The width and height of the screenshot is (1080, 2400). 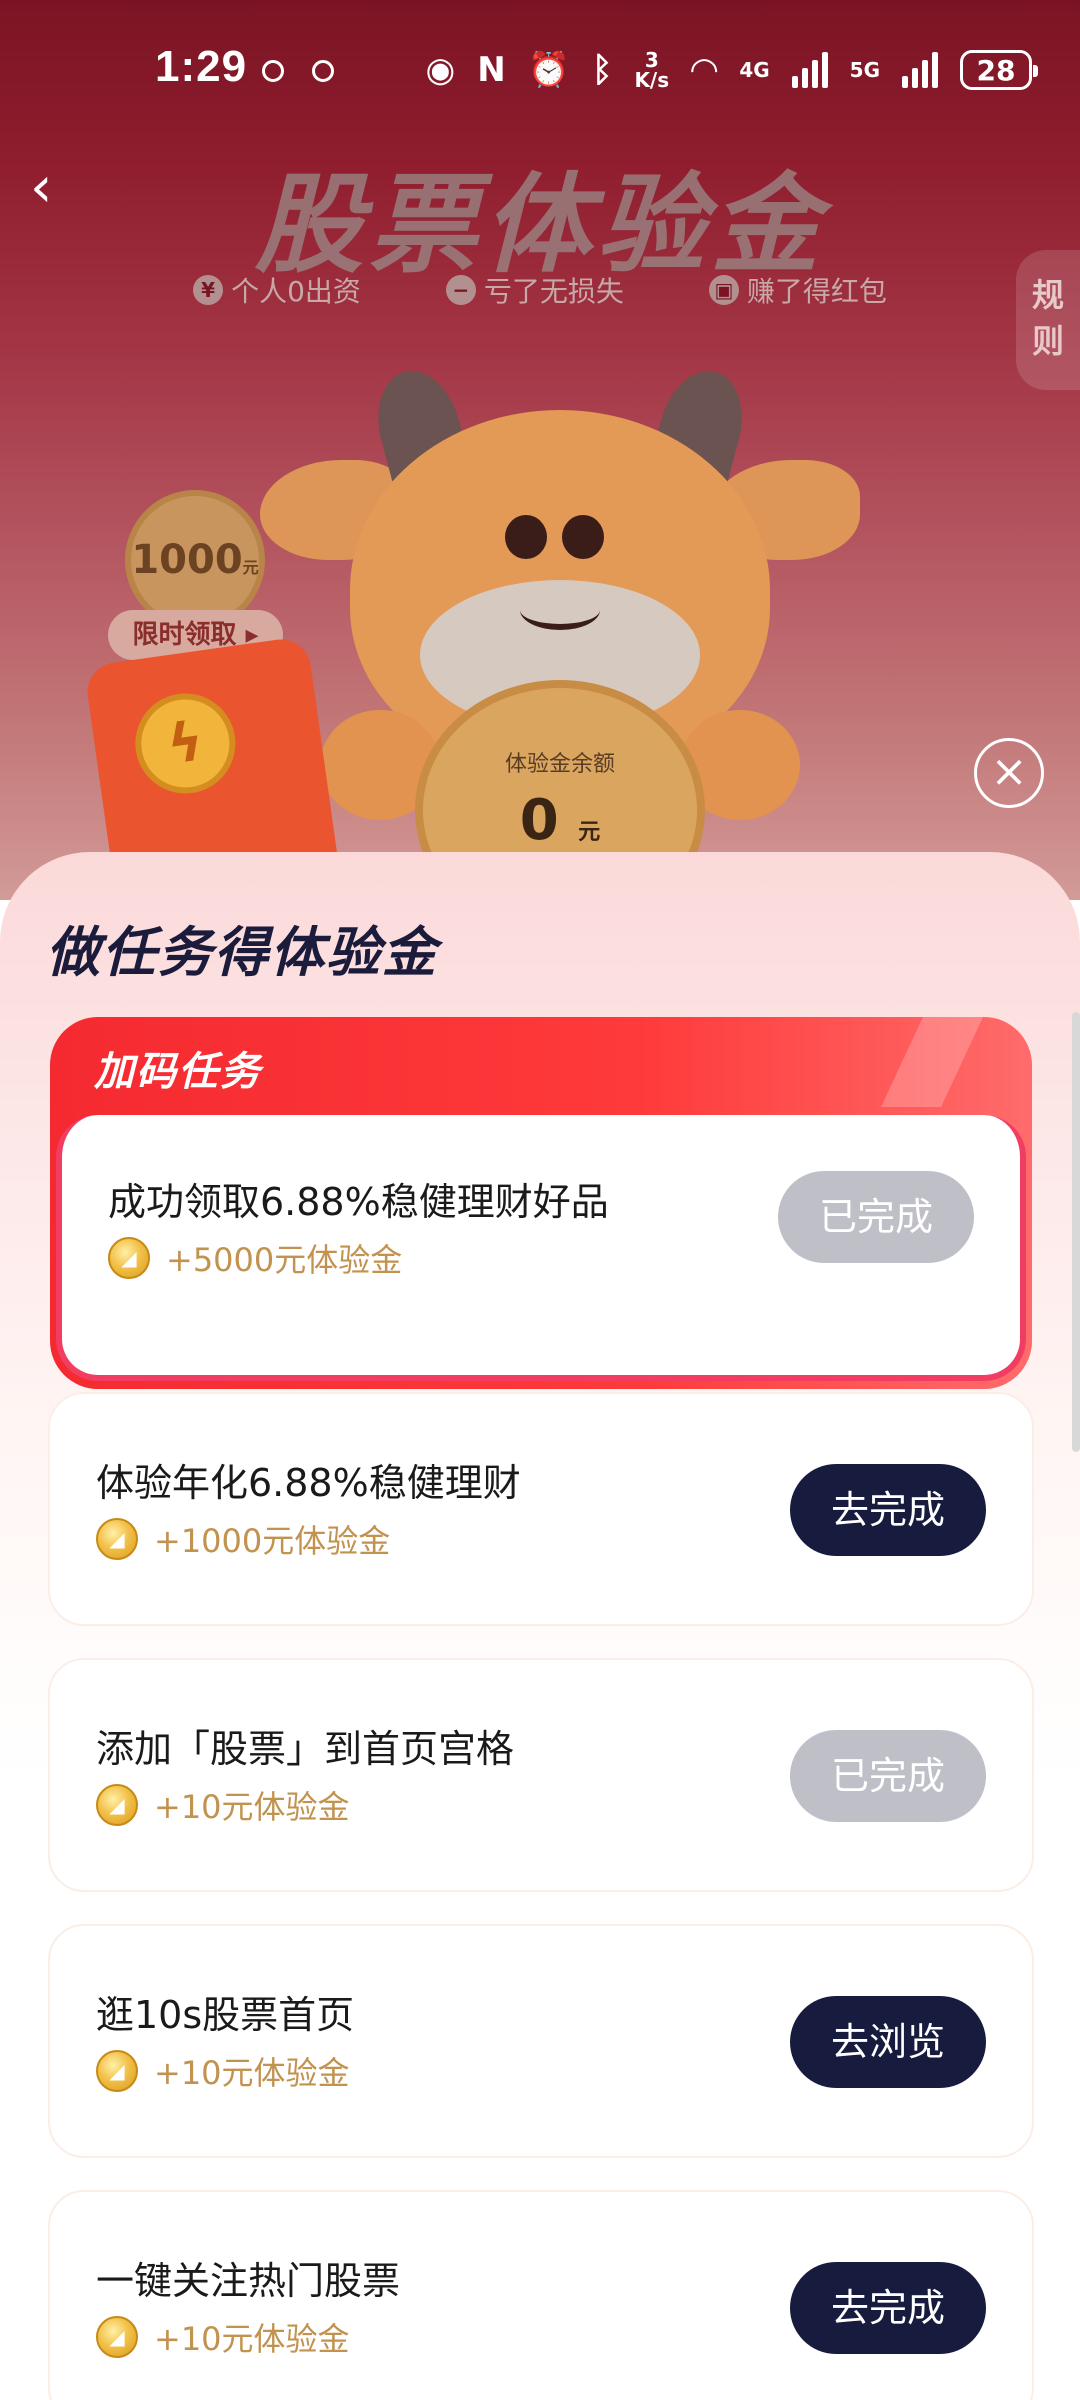 I want to click on signal-4g-label: 4G, so click(x=754, y=70).